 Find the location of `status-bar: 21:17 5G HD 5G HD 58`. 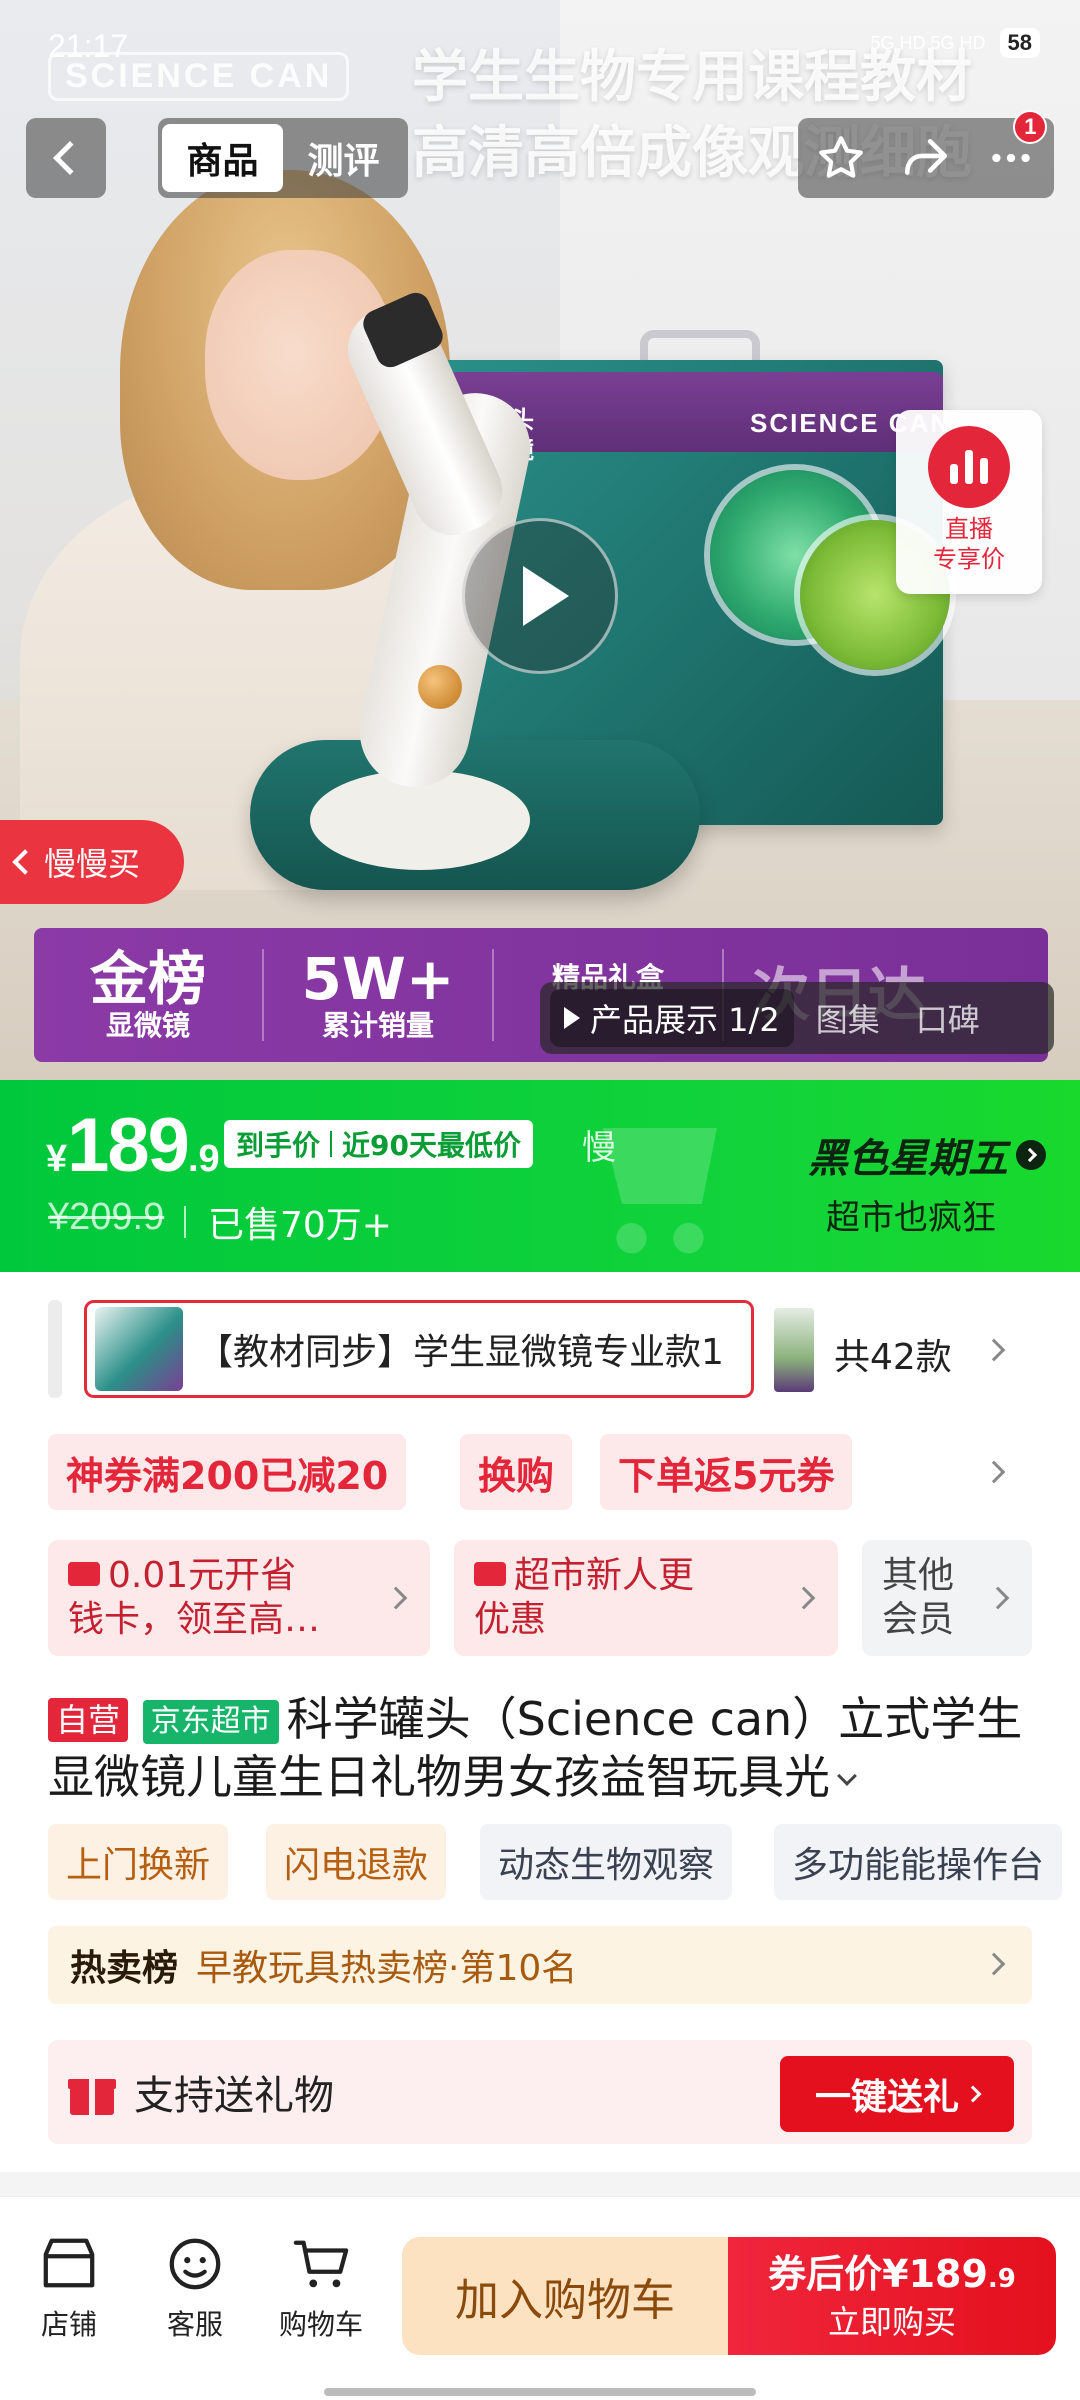

status-bar: 21:17 5G HD 5G HD 58 is located at coordinates (540, 45).